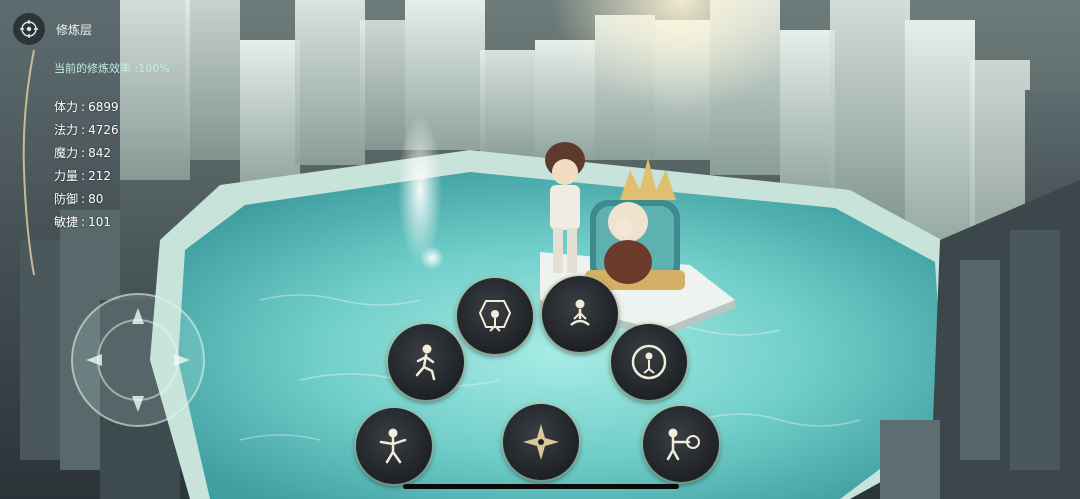 This screenshot has height=499, width=1080. I want to click on compass-glyph, so click(29, 29).